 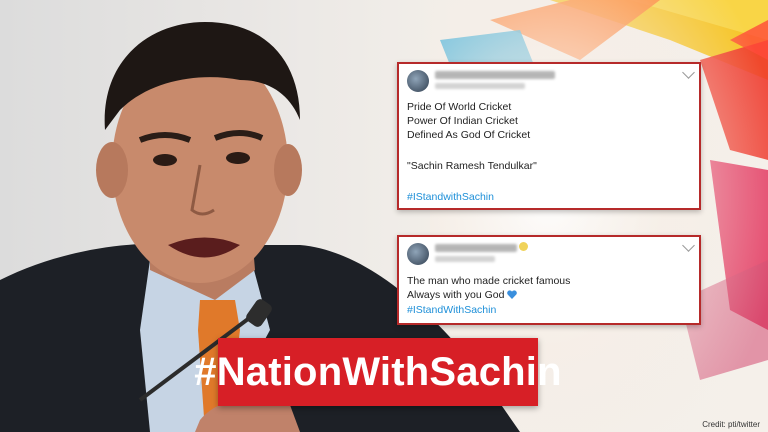 I want to click on verified-badge-icon, so click(x=523, y=246).